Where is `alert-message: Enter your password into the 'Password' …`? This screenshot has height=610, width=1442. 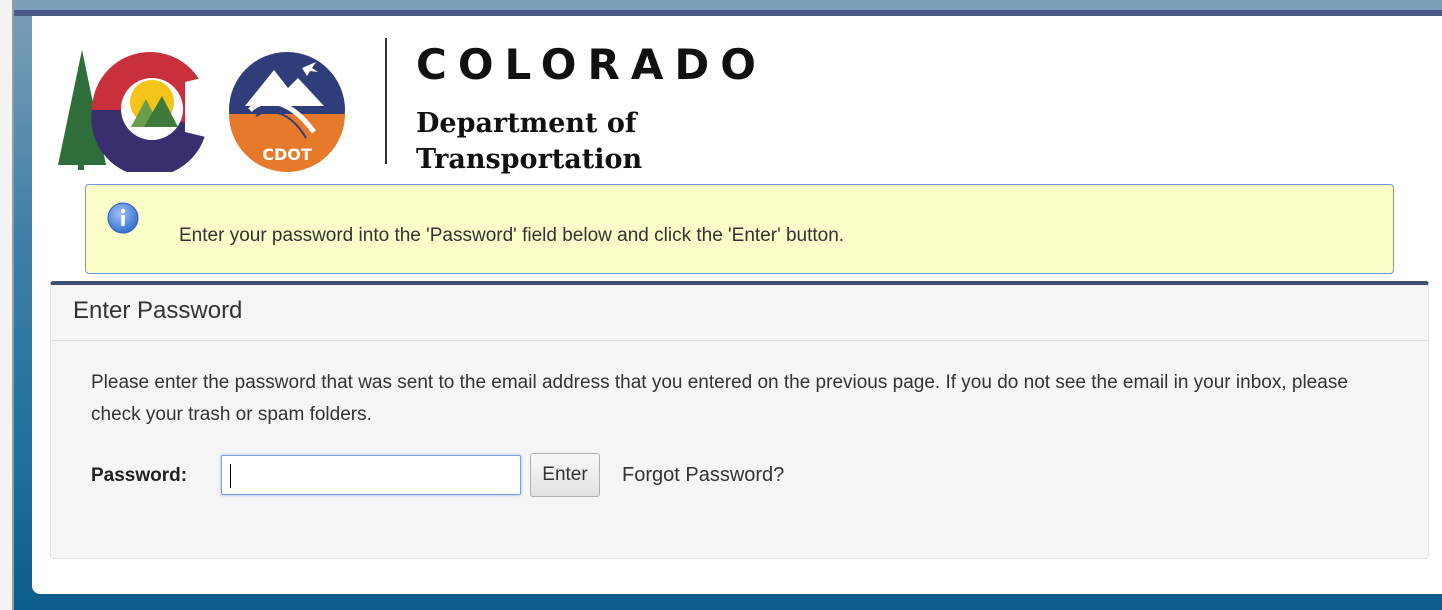 alert-message: Enter your password into the 'Password' … is located at coordinates (512, 235).